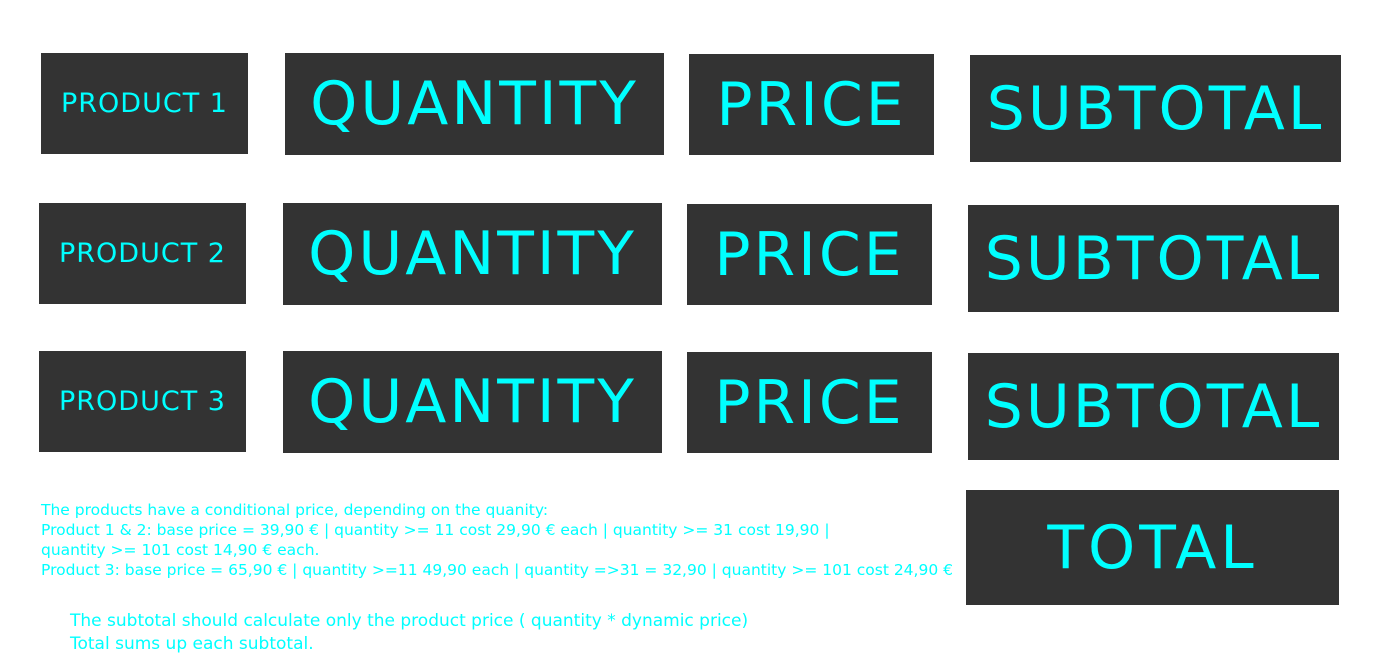 The height and width of the screenshot is (656, 1377). What do you see at coordinates (472, 402) in the screenshot?
I see `product-3-quantity-field: QUANTITY` at bounding box center [472, 402].